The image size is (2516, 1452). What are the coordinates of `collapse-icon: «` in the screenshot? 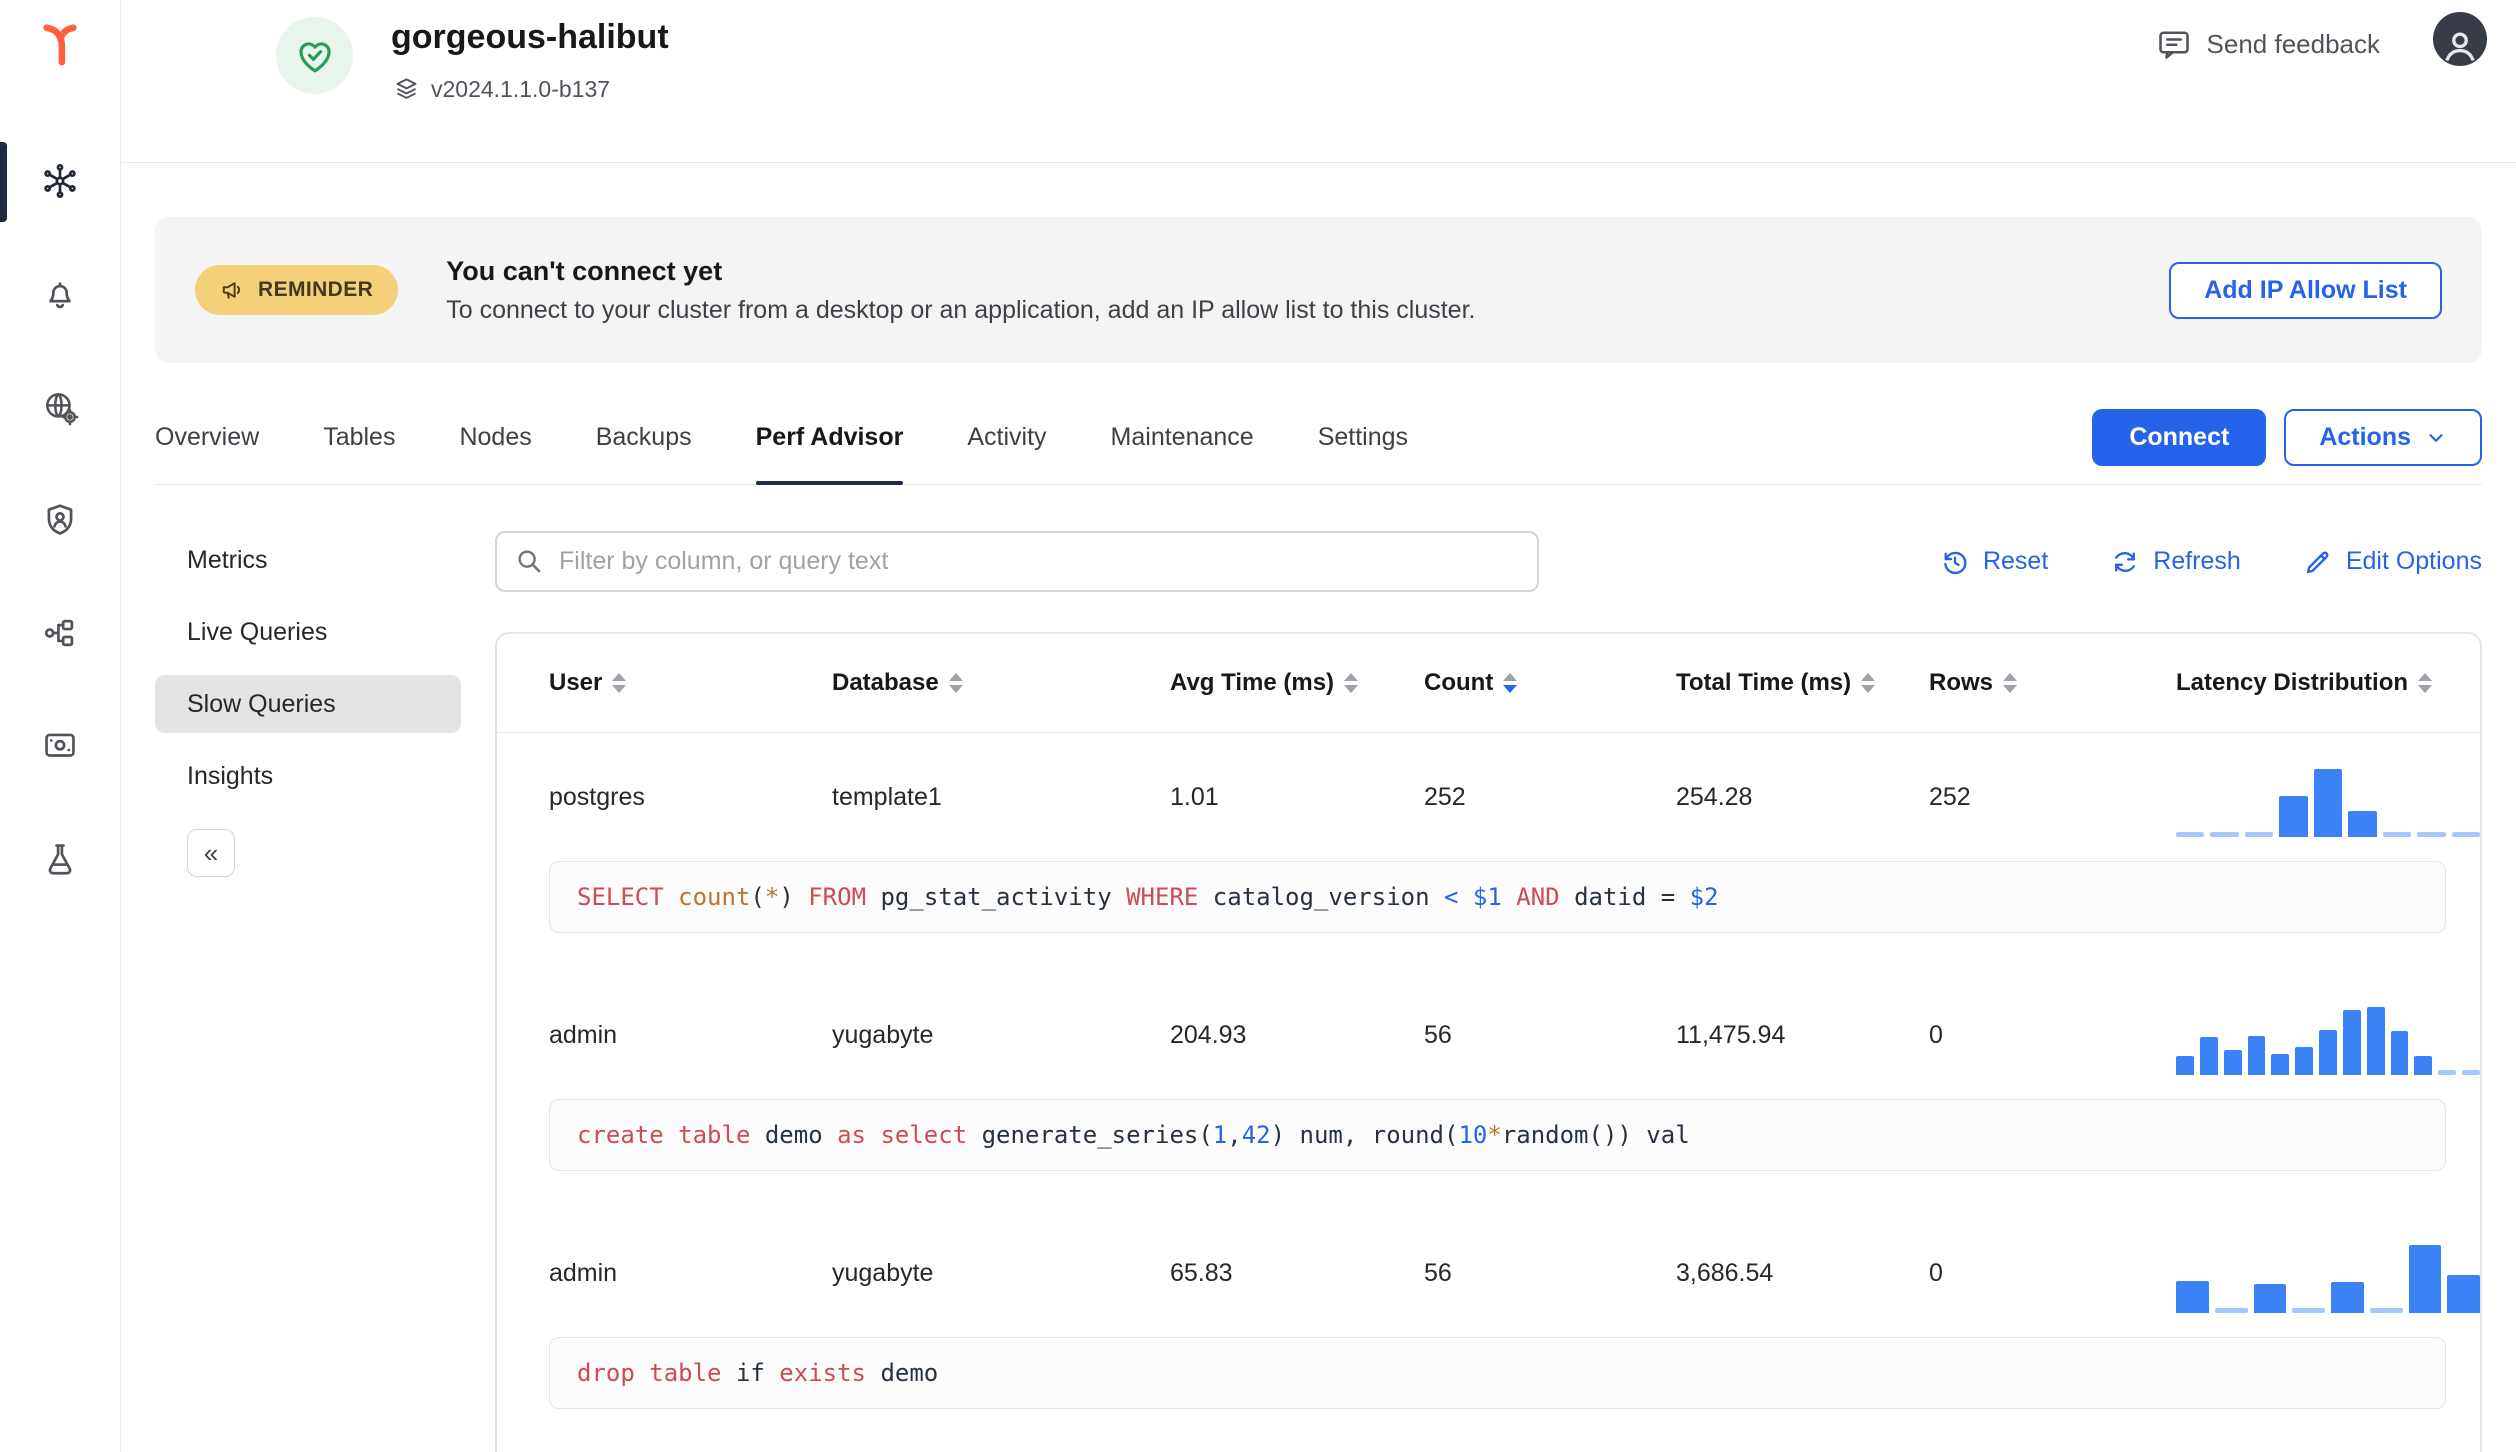 It's located at (211, 853).